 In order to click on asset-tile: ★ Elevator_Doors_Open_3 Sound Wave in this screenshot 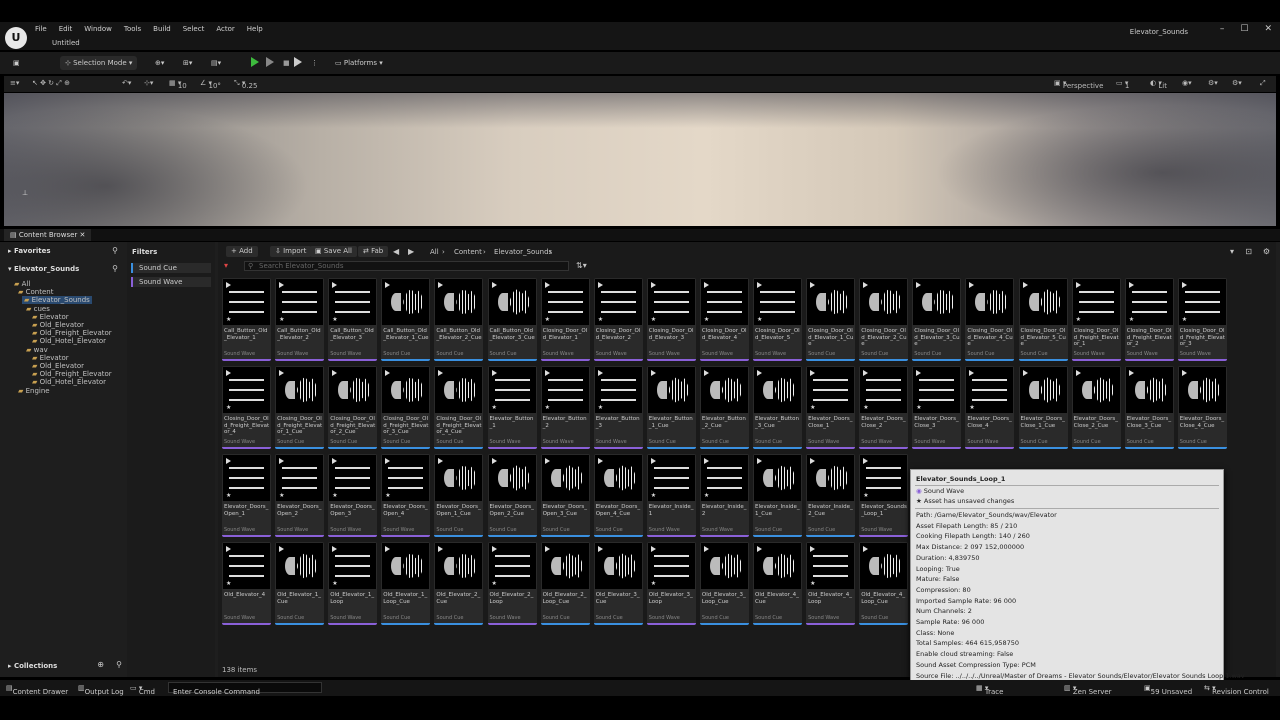, I will do `click(353, 495)`.